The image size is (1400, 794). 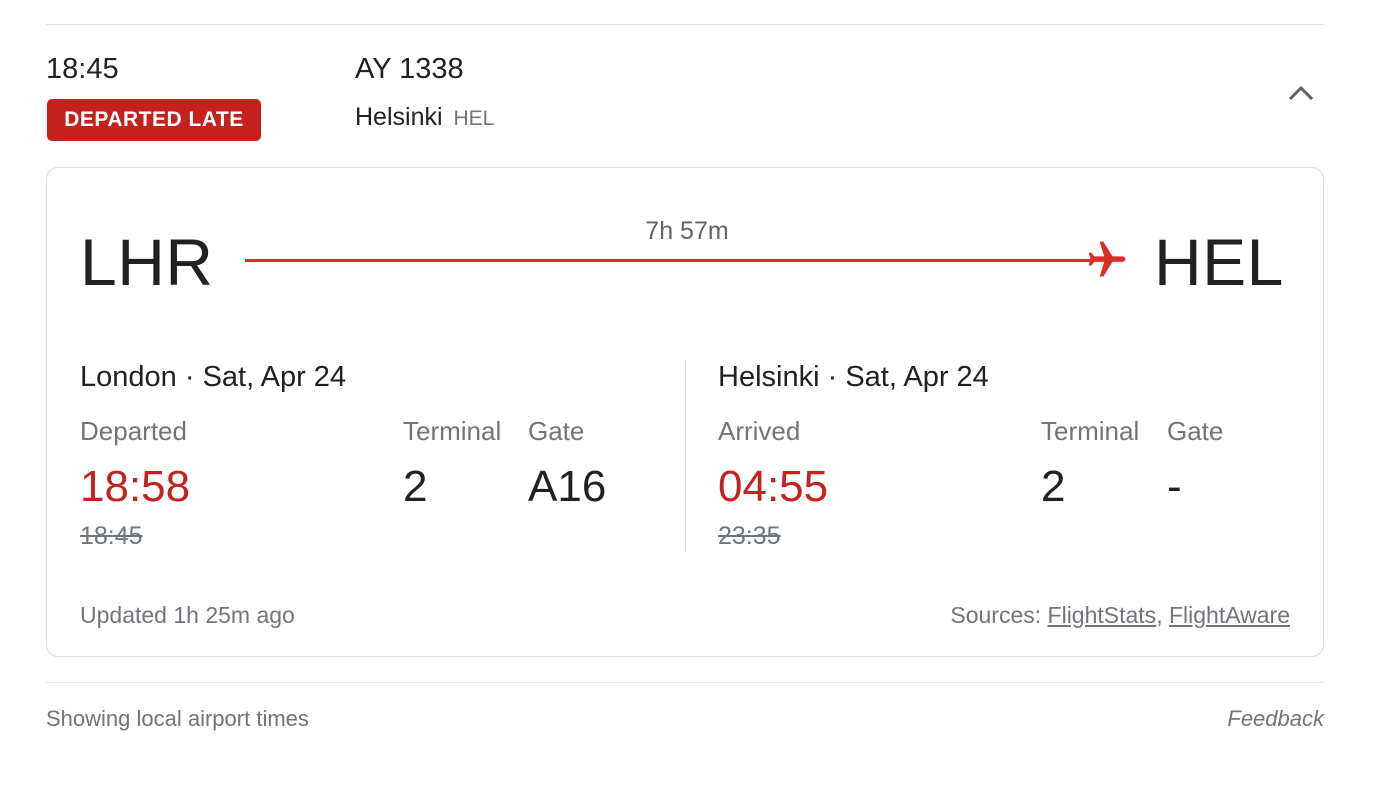 I want to click on departure-date: Sat, Apr 24, so click(x=274, y=377).